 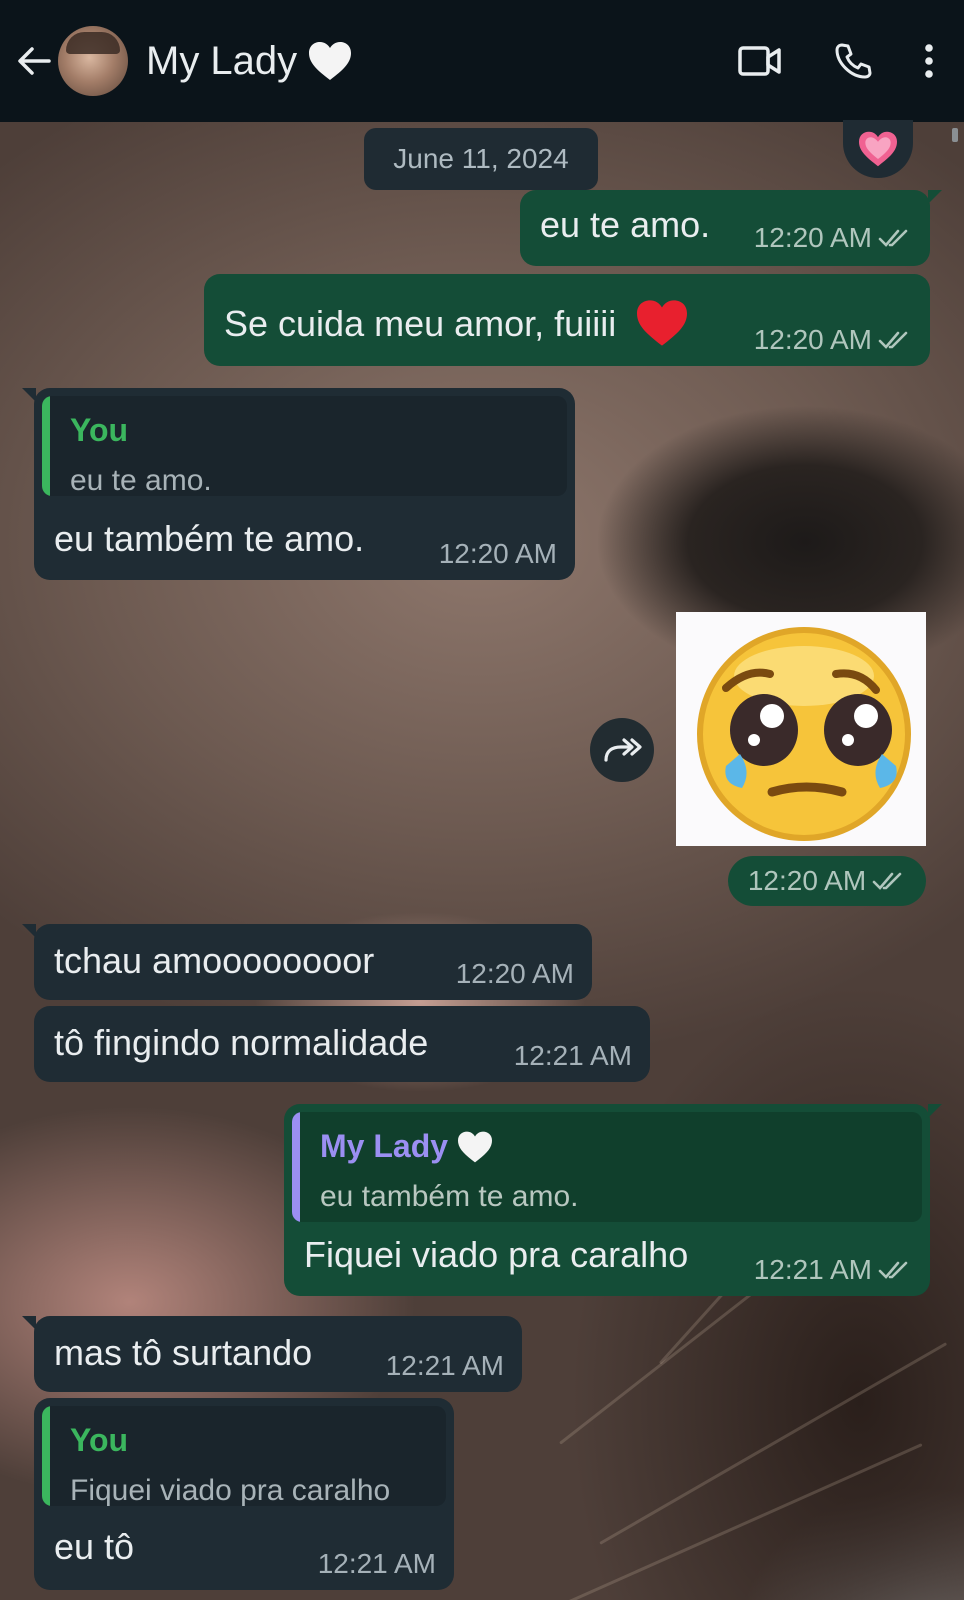 What do you see at coordinates (804, 734) in the screenshot?
I see `pleading-face-sticker` at bounding box center [804, 734].